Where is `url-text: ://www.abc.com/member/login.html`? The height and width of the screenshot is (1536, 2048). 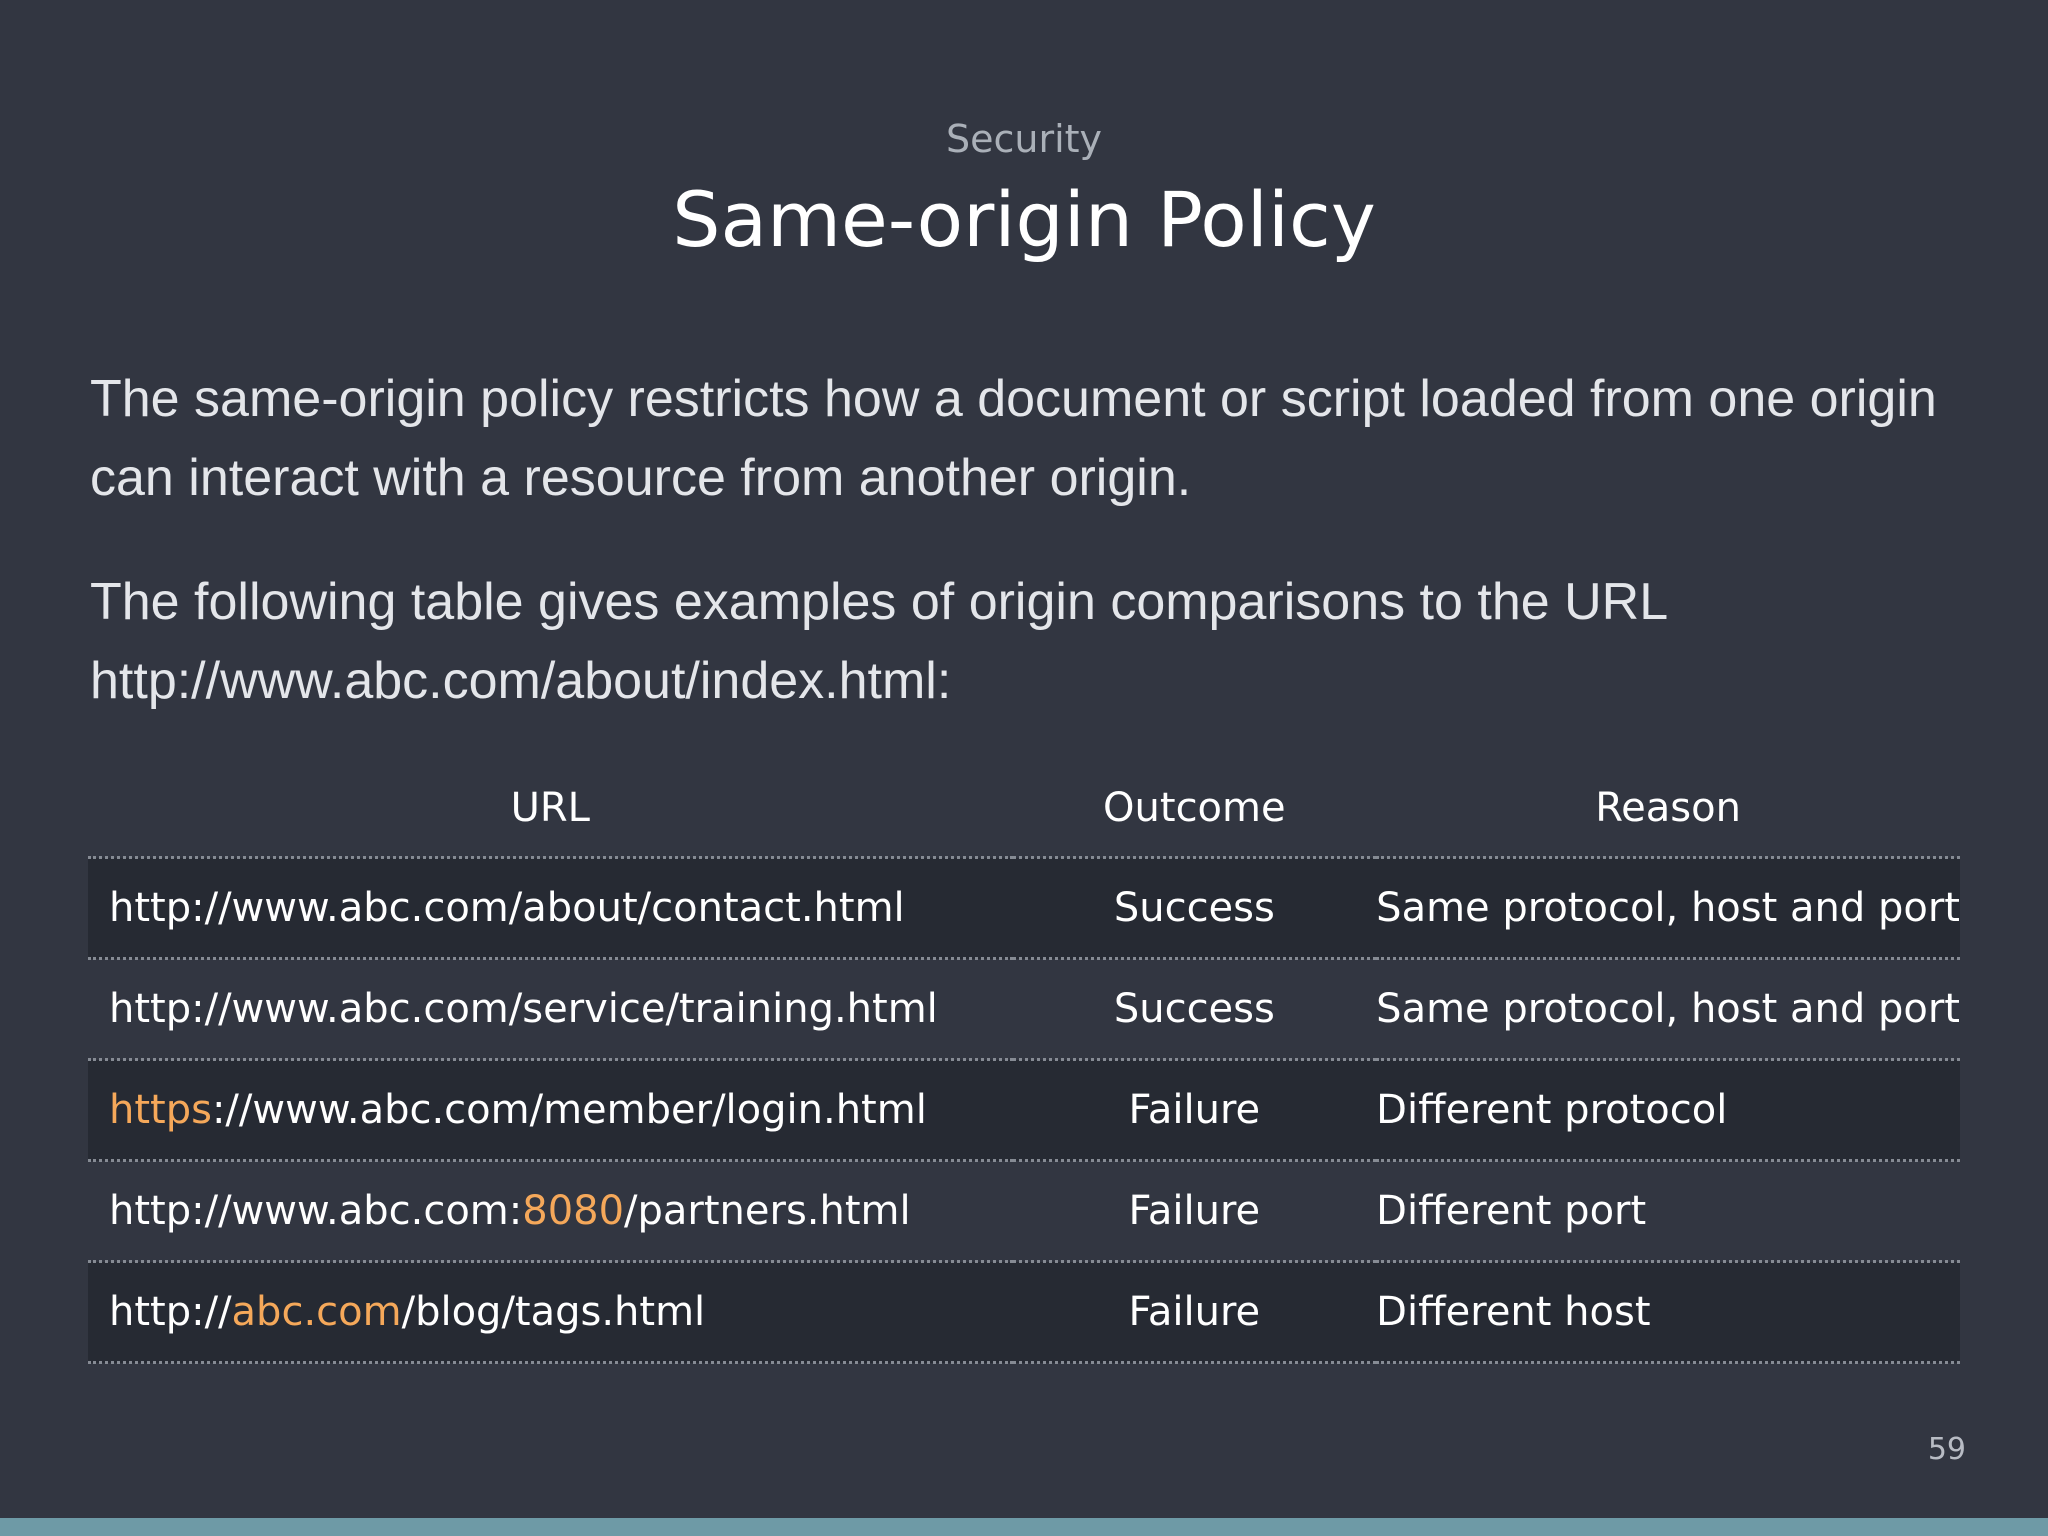
url-text: ://www.abc.com/member/login.html is located at coordinates (569, 1110).